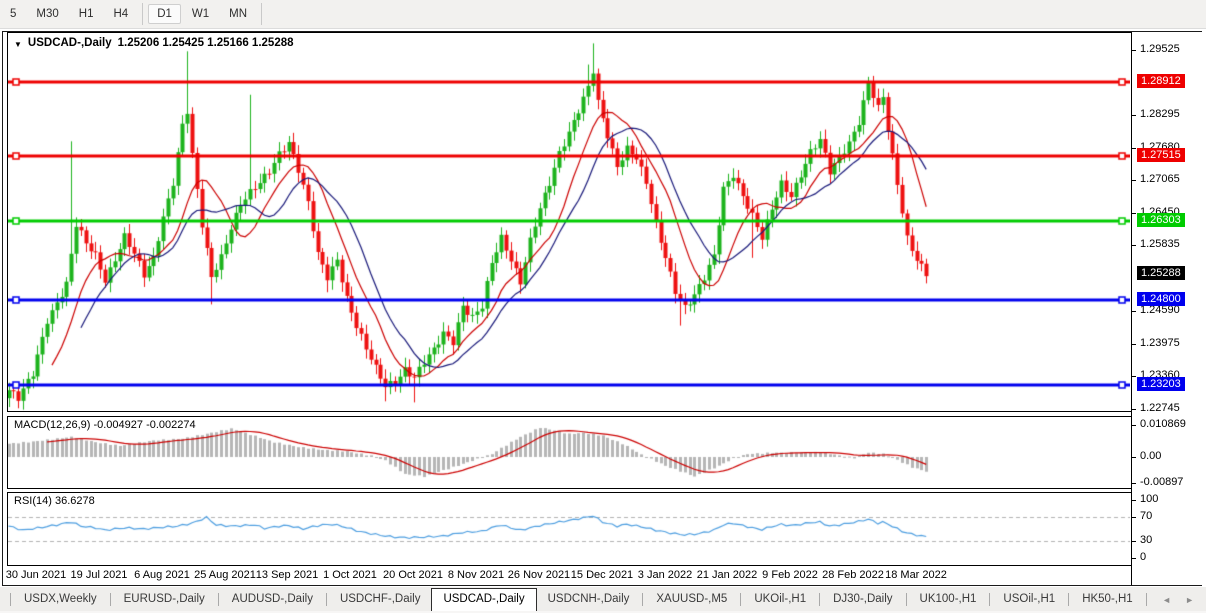 The height and width of the screenshot is (613, 1206). I want to click on tab-scroll-left-icon: ◄, so click(1166, 600).